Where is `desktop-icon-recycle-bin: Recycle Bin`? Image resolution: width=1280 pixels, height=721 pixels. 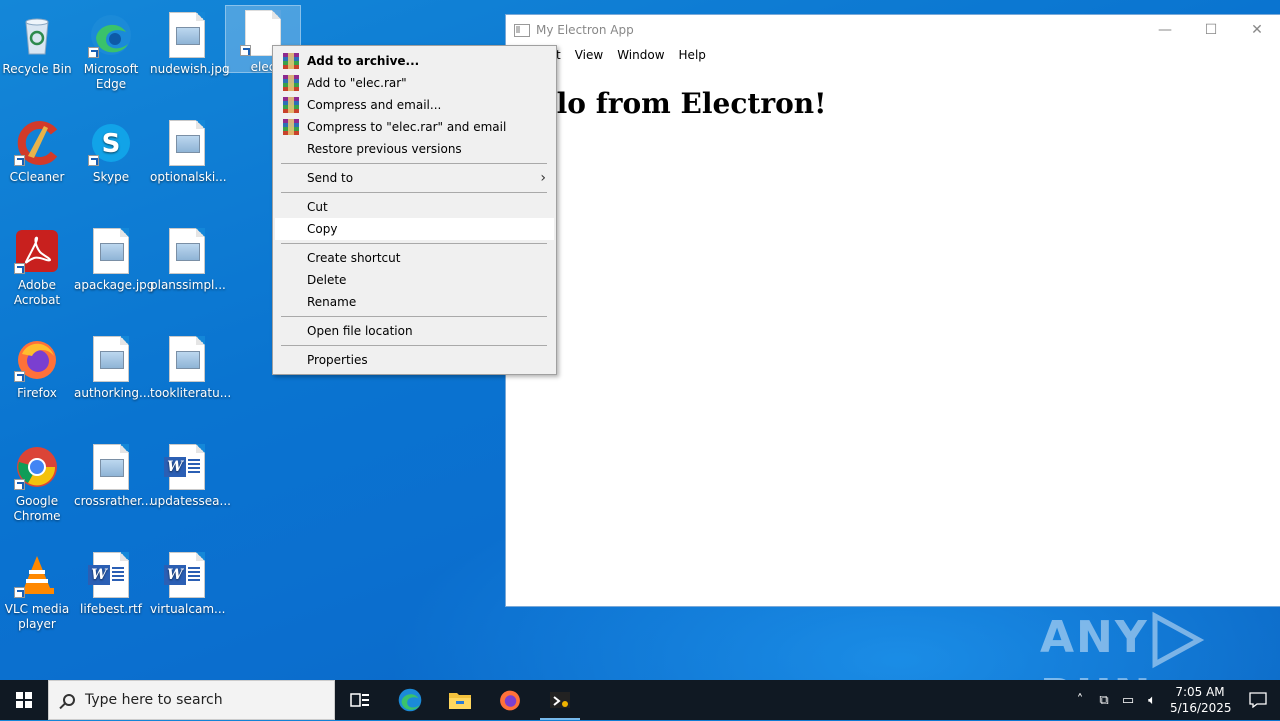 desktop-icon-recycle-bin: Recycle Bin is located at coordinates (37, 42).